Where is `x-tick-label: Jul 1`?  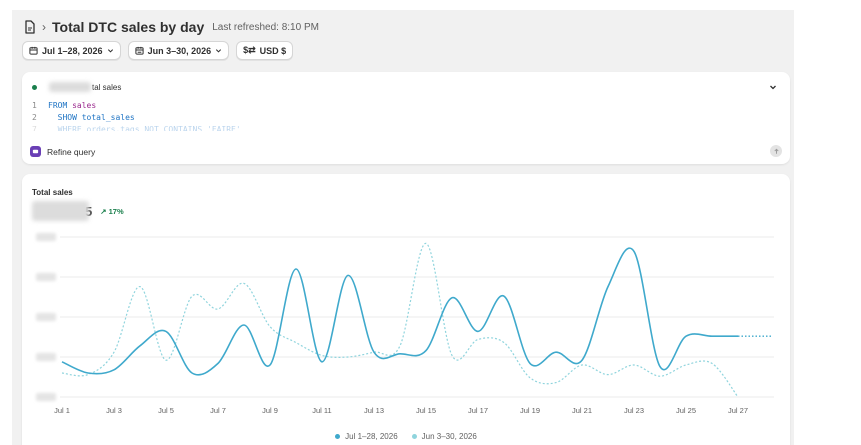
x-tick-label: Jul 1 is located at coordinates (62, 410).